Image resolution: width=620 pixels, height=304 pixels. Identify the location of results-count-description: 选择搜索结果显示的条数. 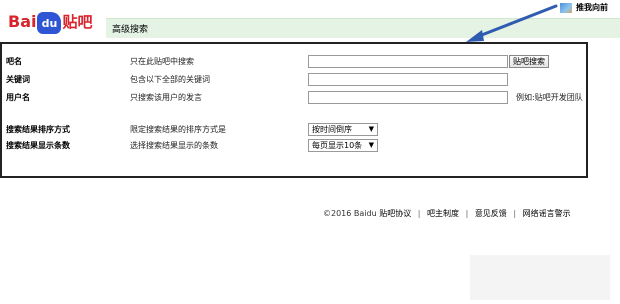
(174, 145).